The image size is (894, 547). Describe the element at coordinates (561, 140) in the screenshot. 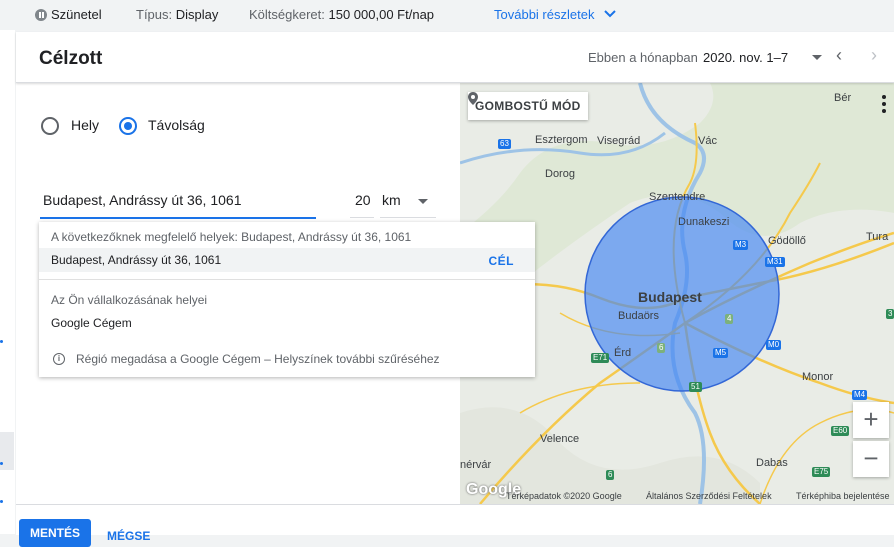

I see `map-label-esztergom: Esztergom` at that location.